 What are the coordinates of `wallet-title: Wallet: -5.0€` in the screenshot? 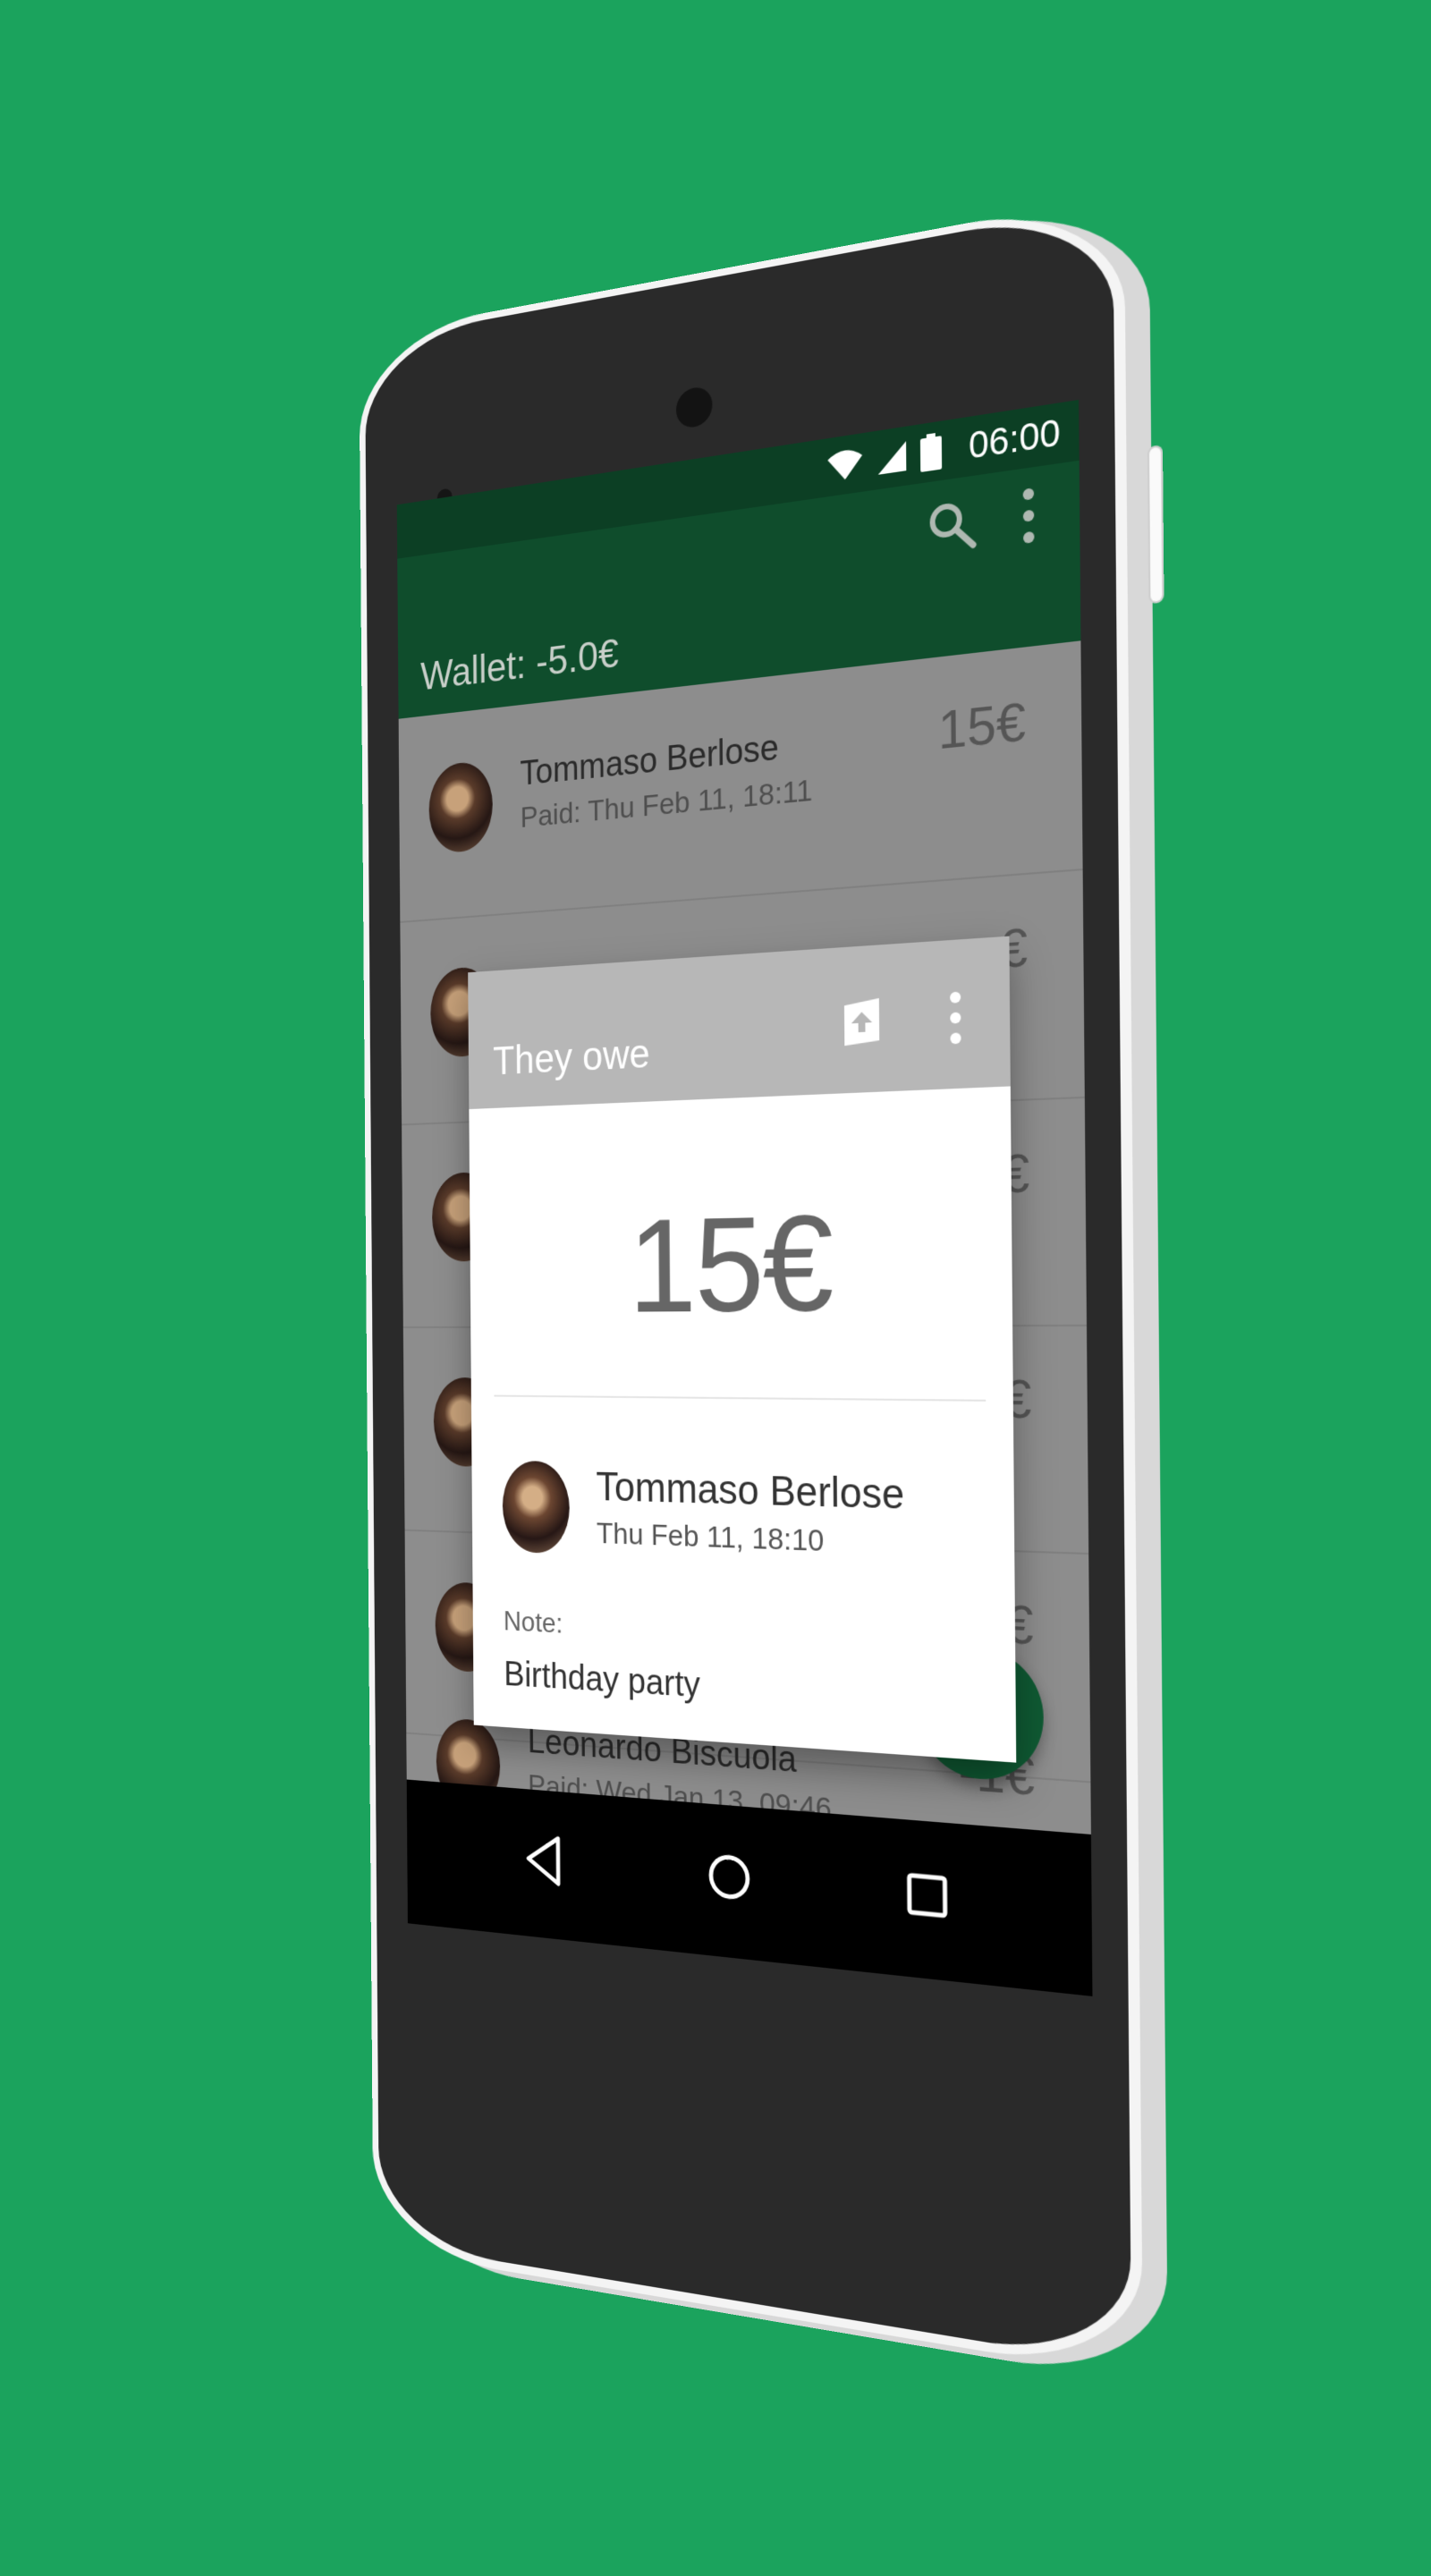 It's located at (520, 664).